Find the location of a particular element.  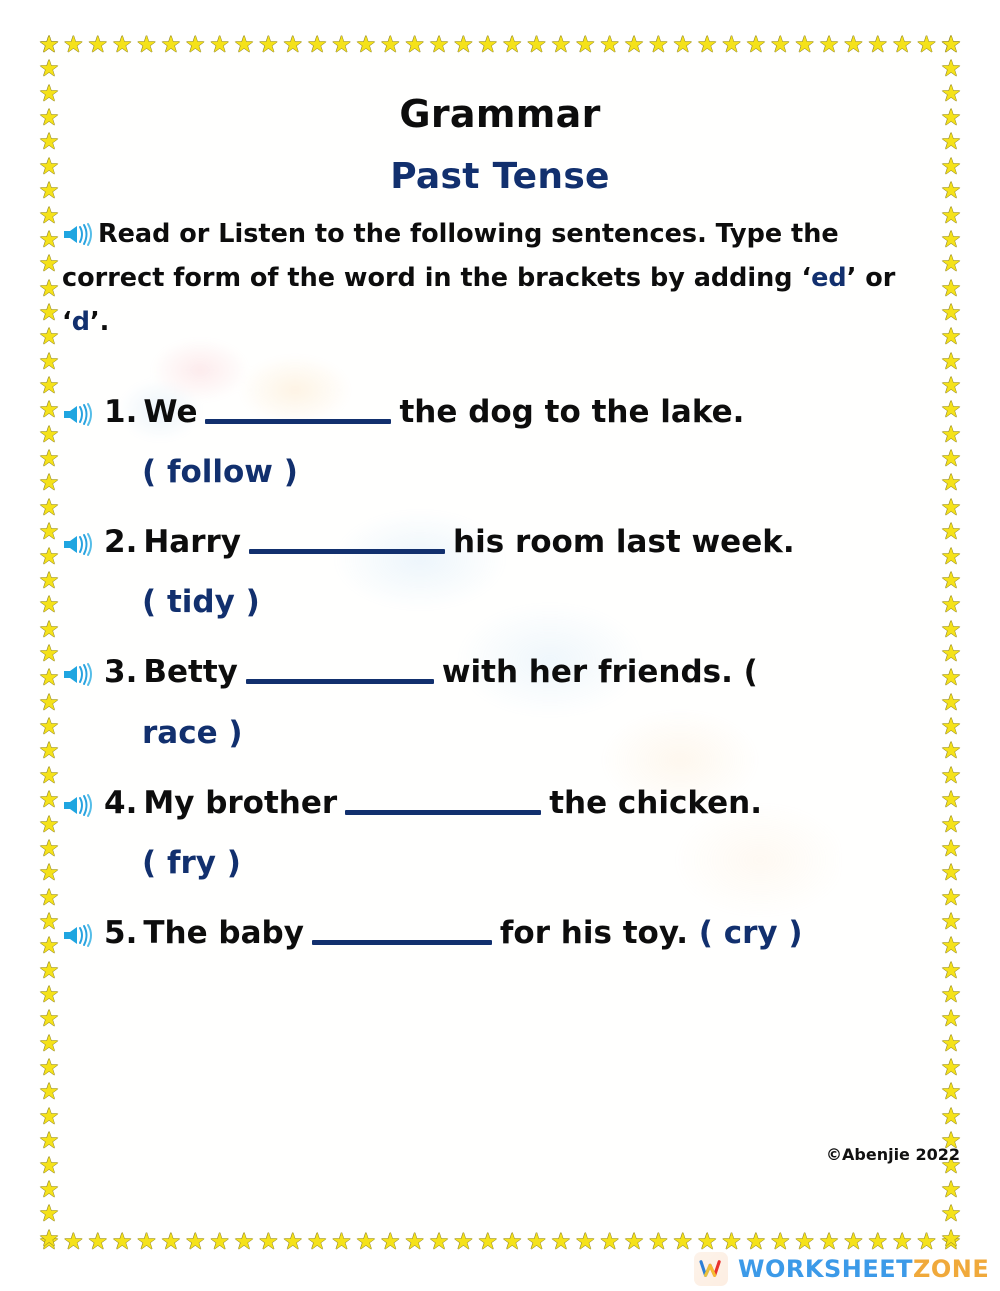

question-text-after: for his toy. is located at coordinates (593, 933).